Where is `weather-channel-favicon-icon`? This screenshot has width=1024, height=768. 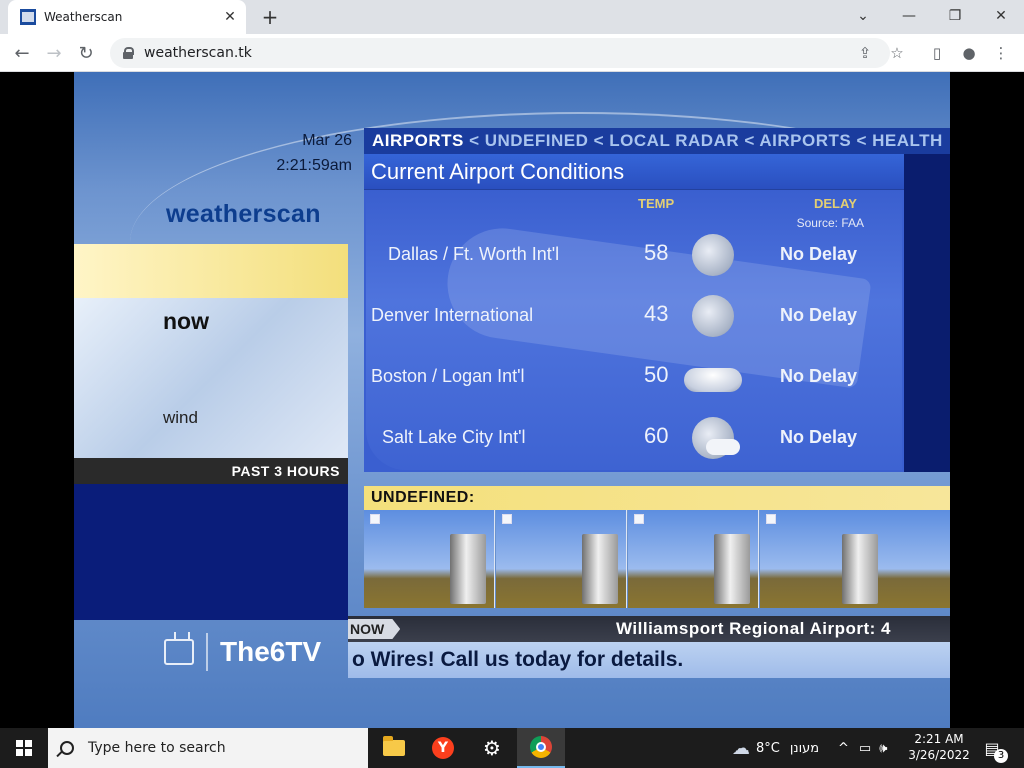 weather-channel-favicon-icon is located at coordinates (28, 17).